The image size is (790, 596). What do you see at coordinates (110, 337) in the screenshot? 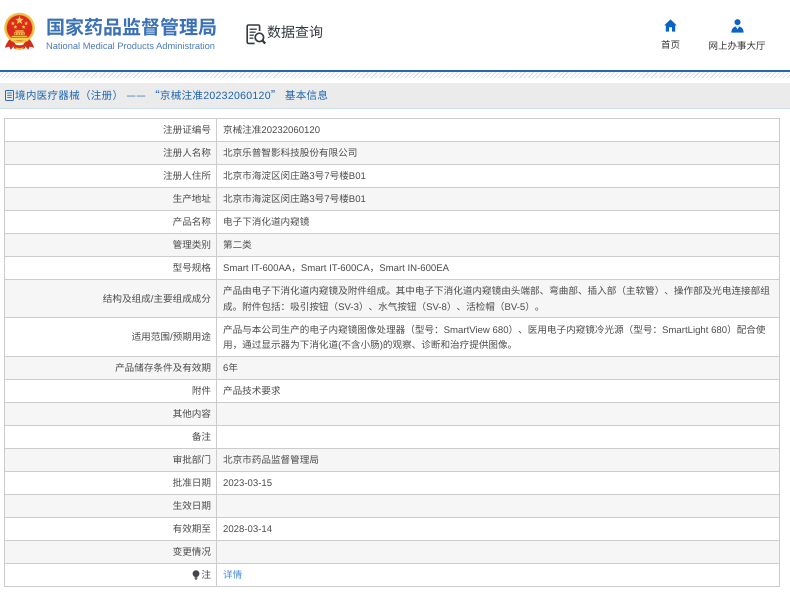
I see `row-label: 适用范围/预期用途` at bounding box center [110, 337].